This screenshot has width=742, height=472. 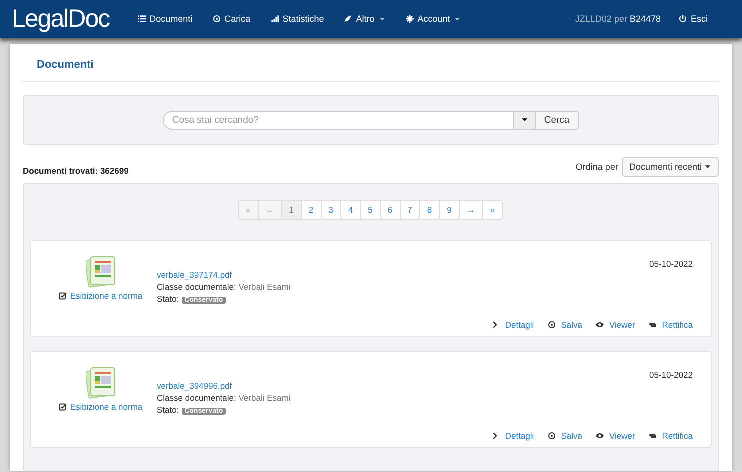 What do you see at coordinates (365, 19) in the screenshot?
I see `nav-menu-item: Altro` at bounding box center [365, 19].